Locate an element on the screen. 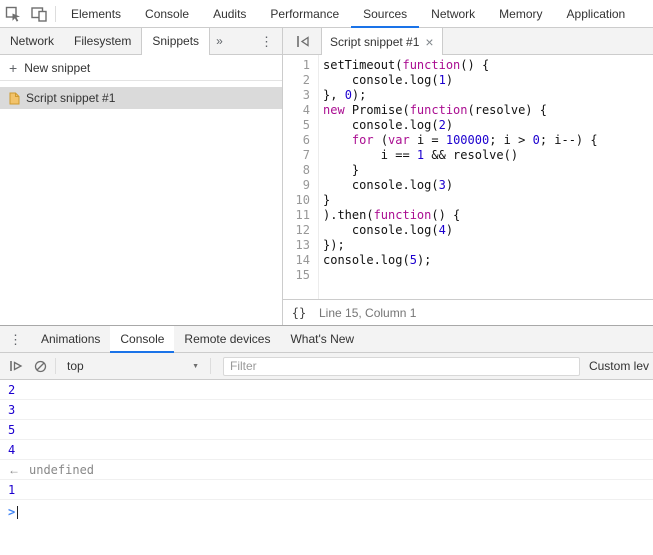  close-tab-icon: × is located at coordinates (429, 42).